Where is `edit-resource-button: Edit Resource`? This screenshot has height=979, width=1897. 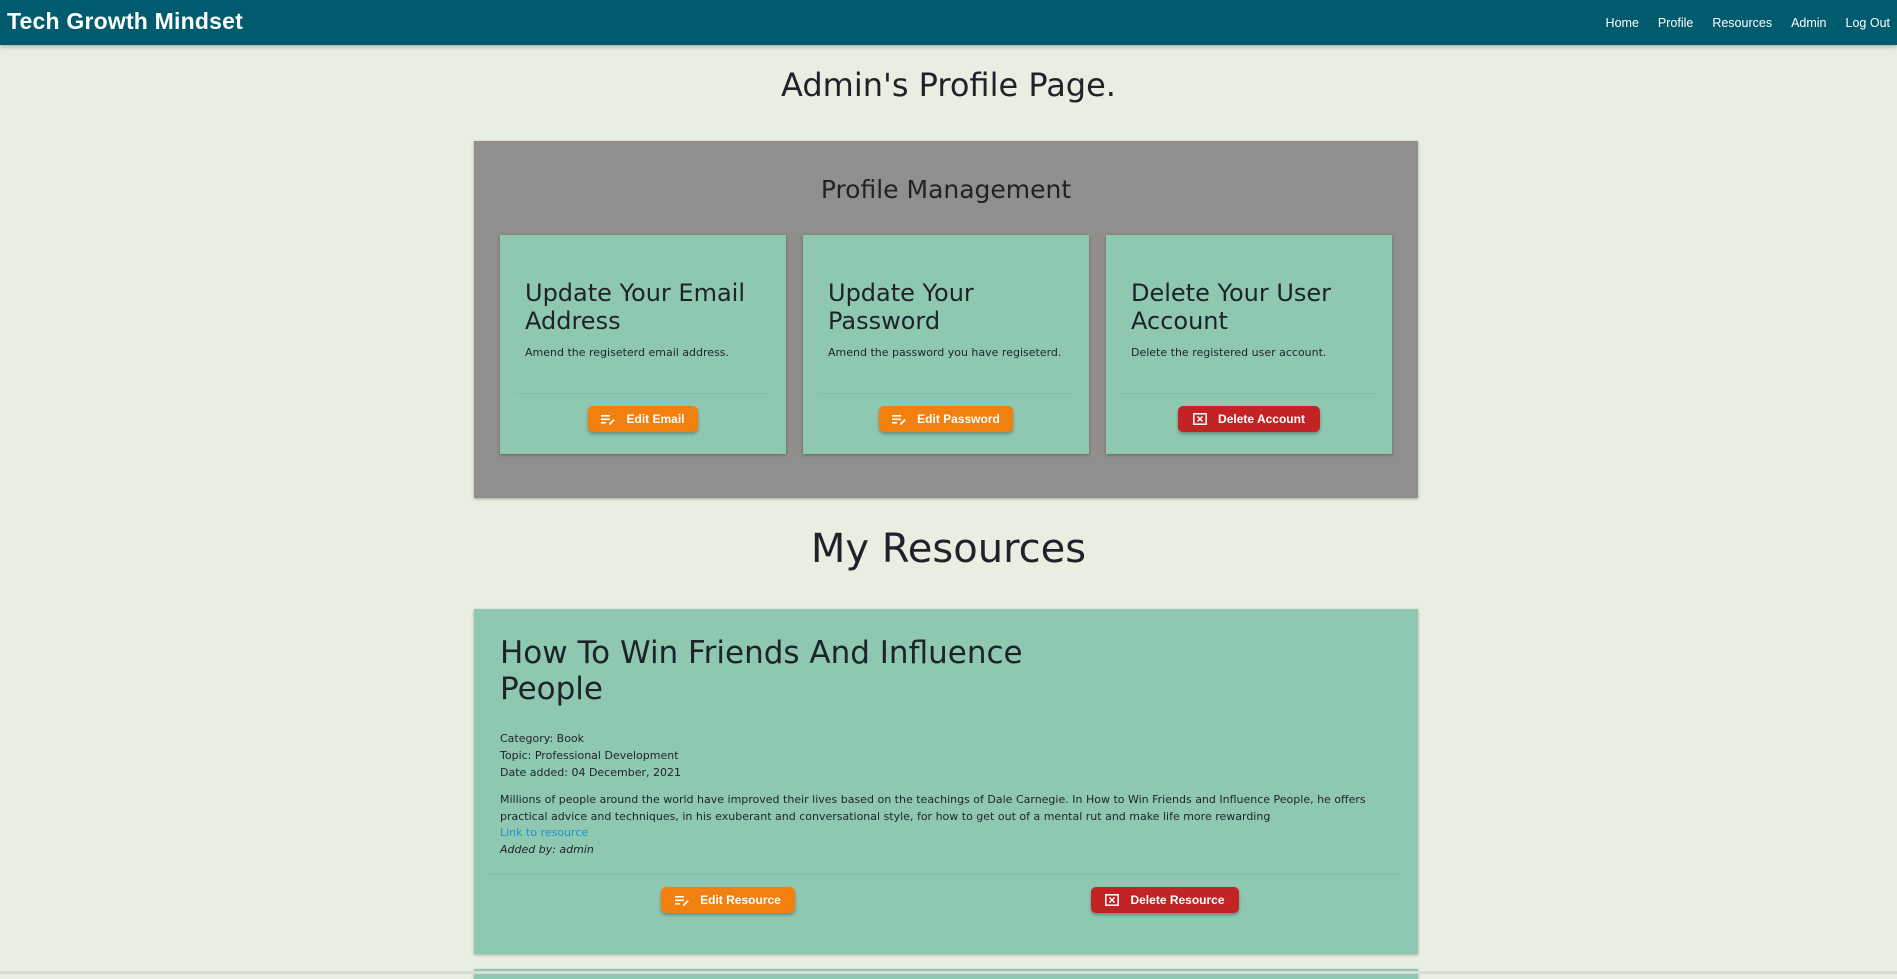
edit-resource-button: Edit Resource is located at coordinates (728, 900).